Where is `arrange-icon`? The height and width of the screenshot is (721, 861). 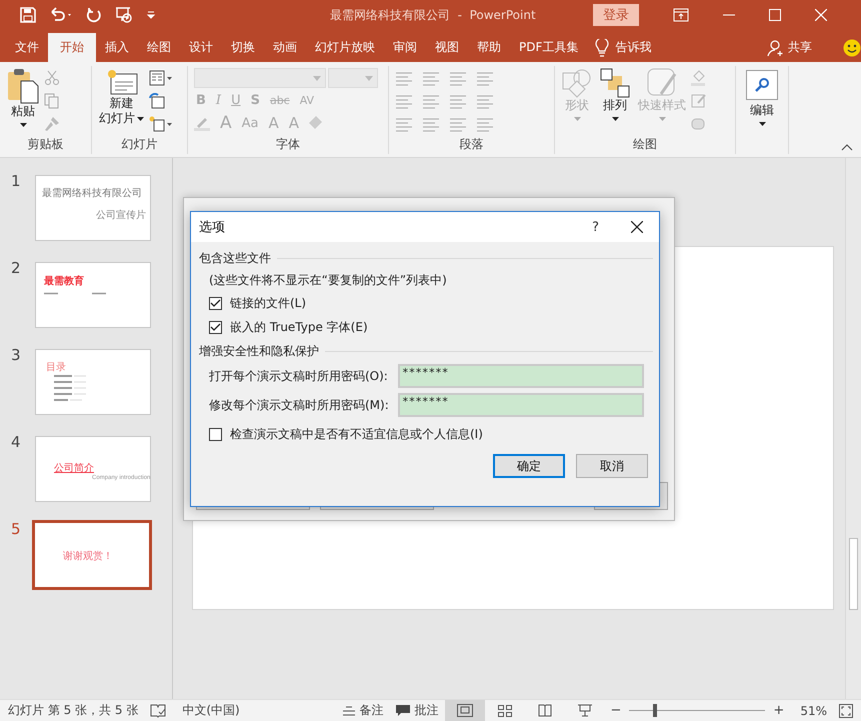 arrange-icon is located at coordinates (615, 83).